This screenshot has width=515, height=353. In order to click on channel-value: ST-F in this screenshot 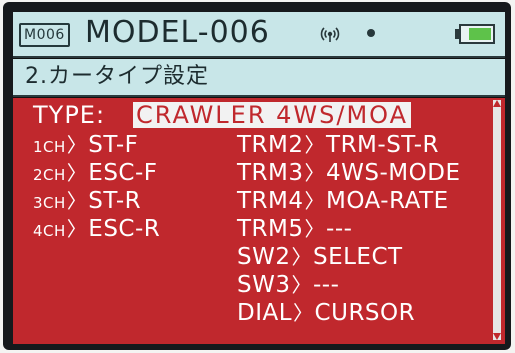, I will do `click(113, 145)`.